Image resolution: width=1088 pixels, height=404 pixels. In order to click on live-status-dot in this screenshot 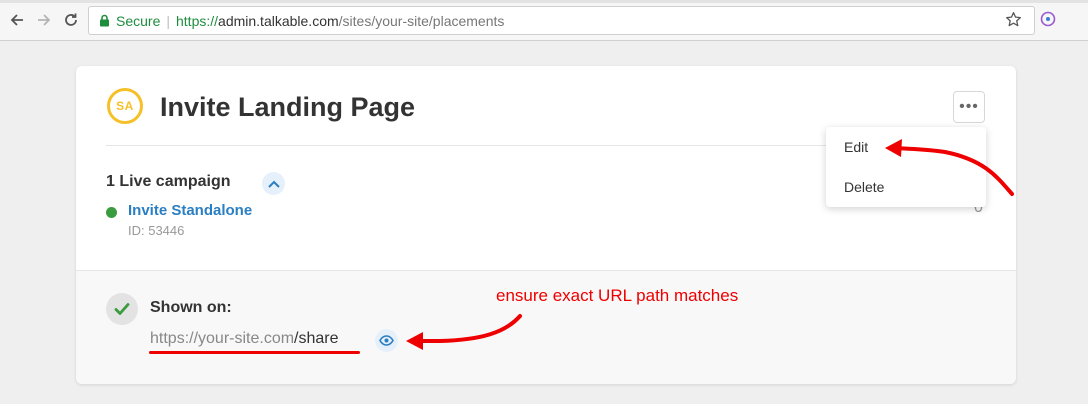, I will do `click(111, 212)`.